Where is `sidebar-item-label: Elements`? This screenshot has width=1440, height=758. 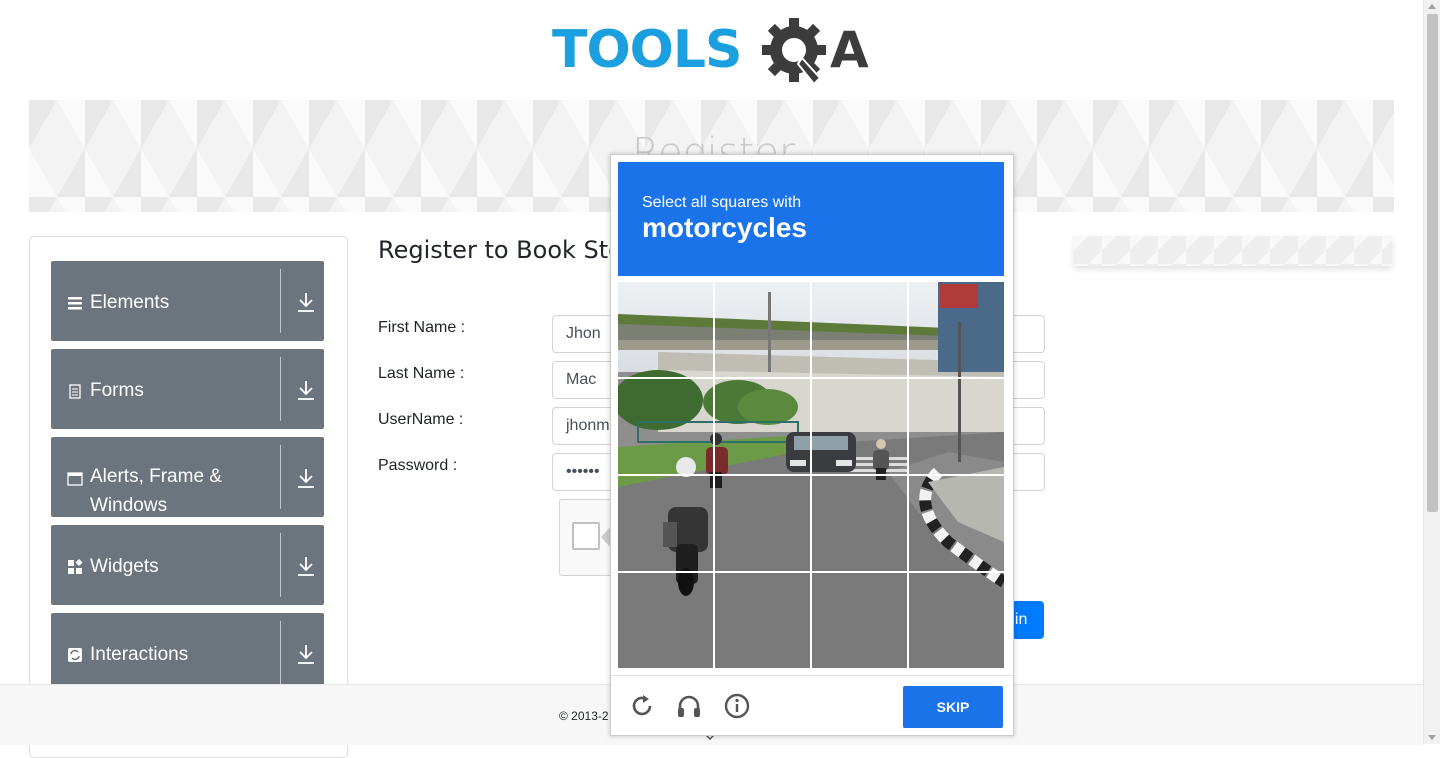 sidebar-item-label: Elements is located at coordinates (130, 302).